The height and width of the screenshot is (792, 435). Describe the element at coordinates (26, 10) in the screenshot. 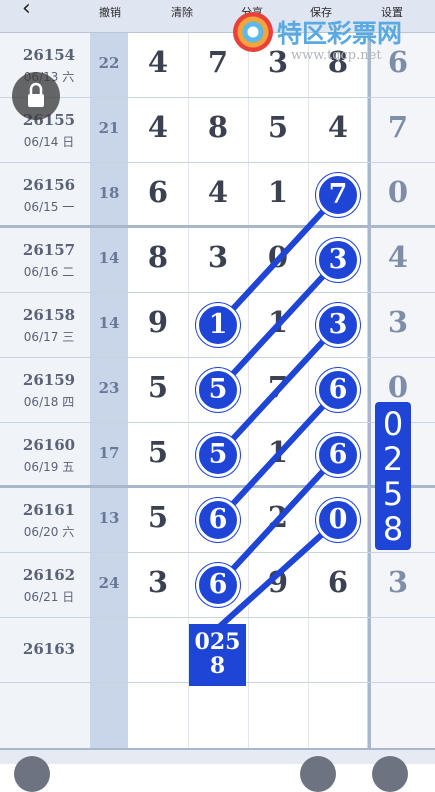

I see `back-button: ‹` at that location.